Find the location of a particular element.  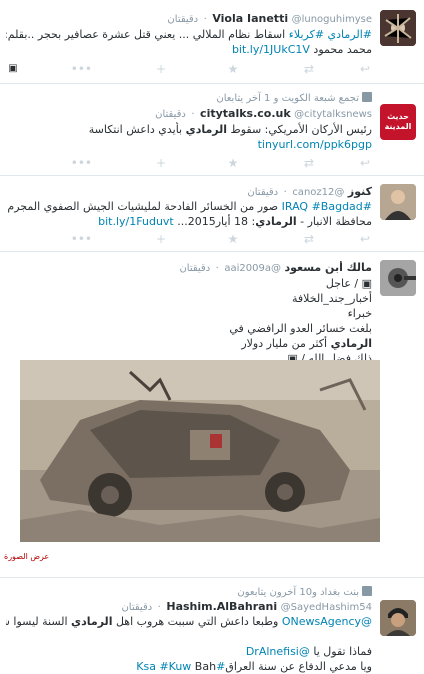

hashtag-link: #Kuw is located at coordinates (175, 666).